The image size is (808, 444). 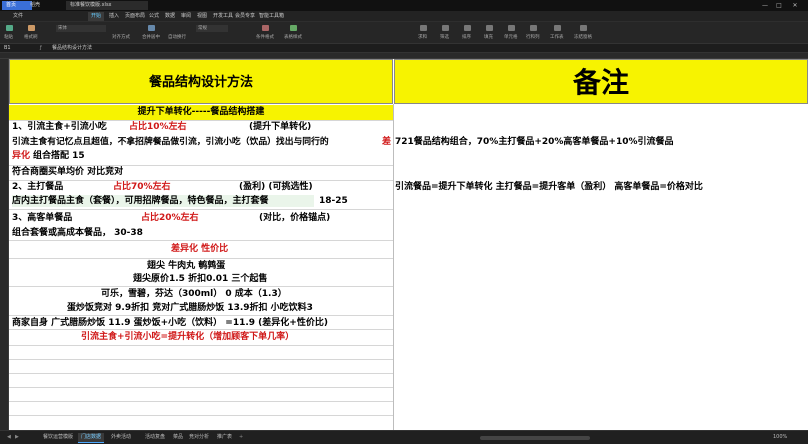 What do you see at coordinates (4, 244) in the screenshot?
I see `row-header` at bounding box center [4, 244].